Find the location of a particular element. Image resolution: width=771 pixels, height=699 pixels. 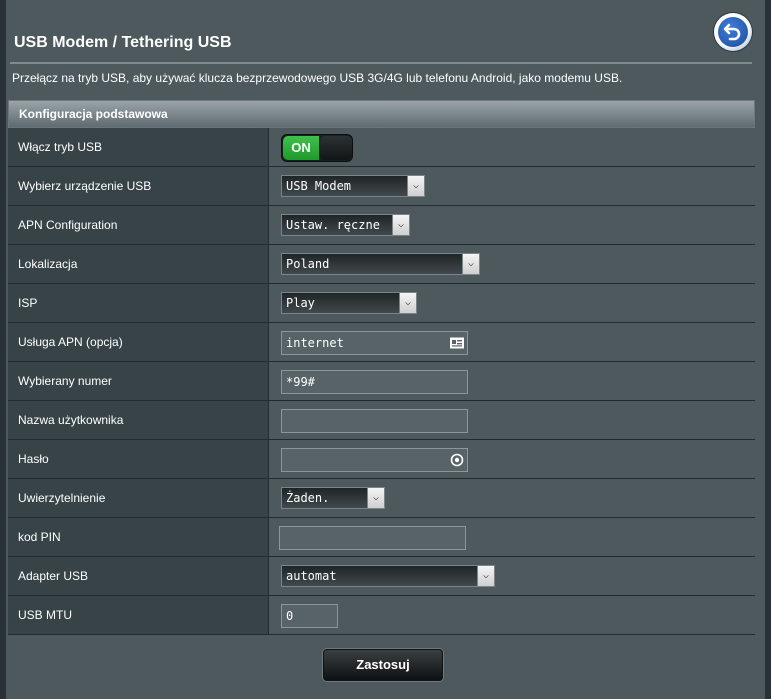

location-select: Poland ⌵ is located at coordinates (380, 264).